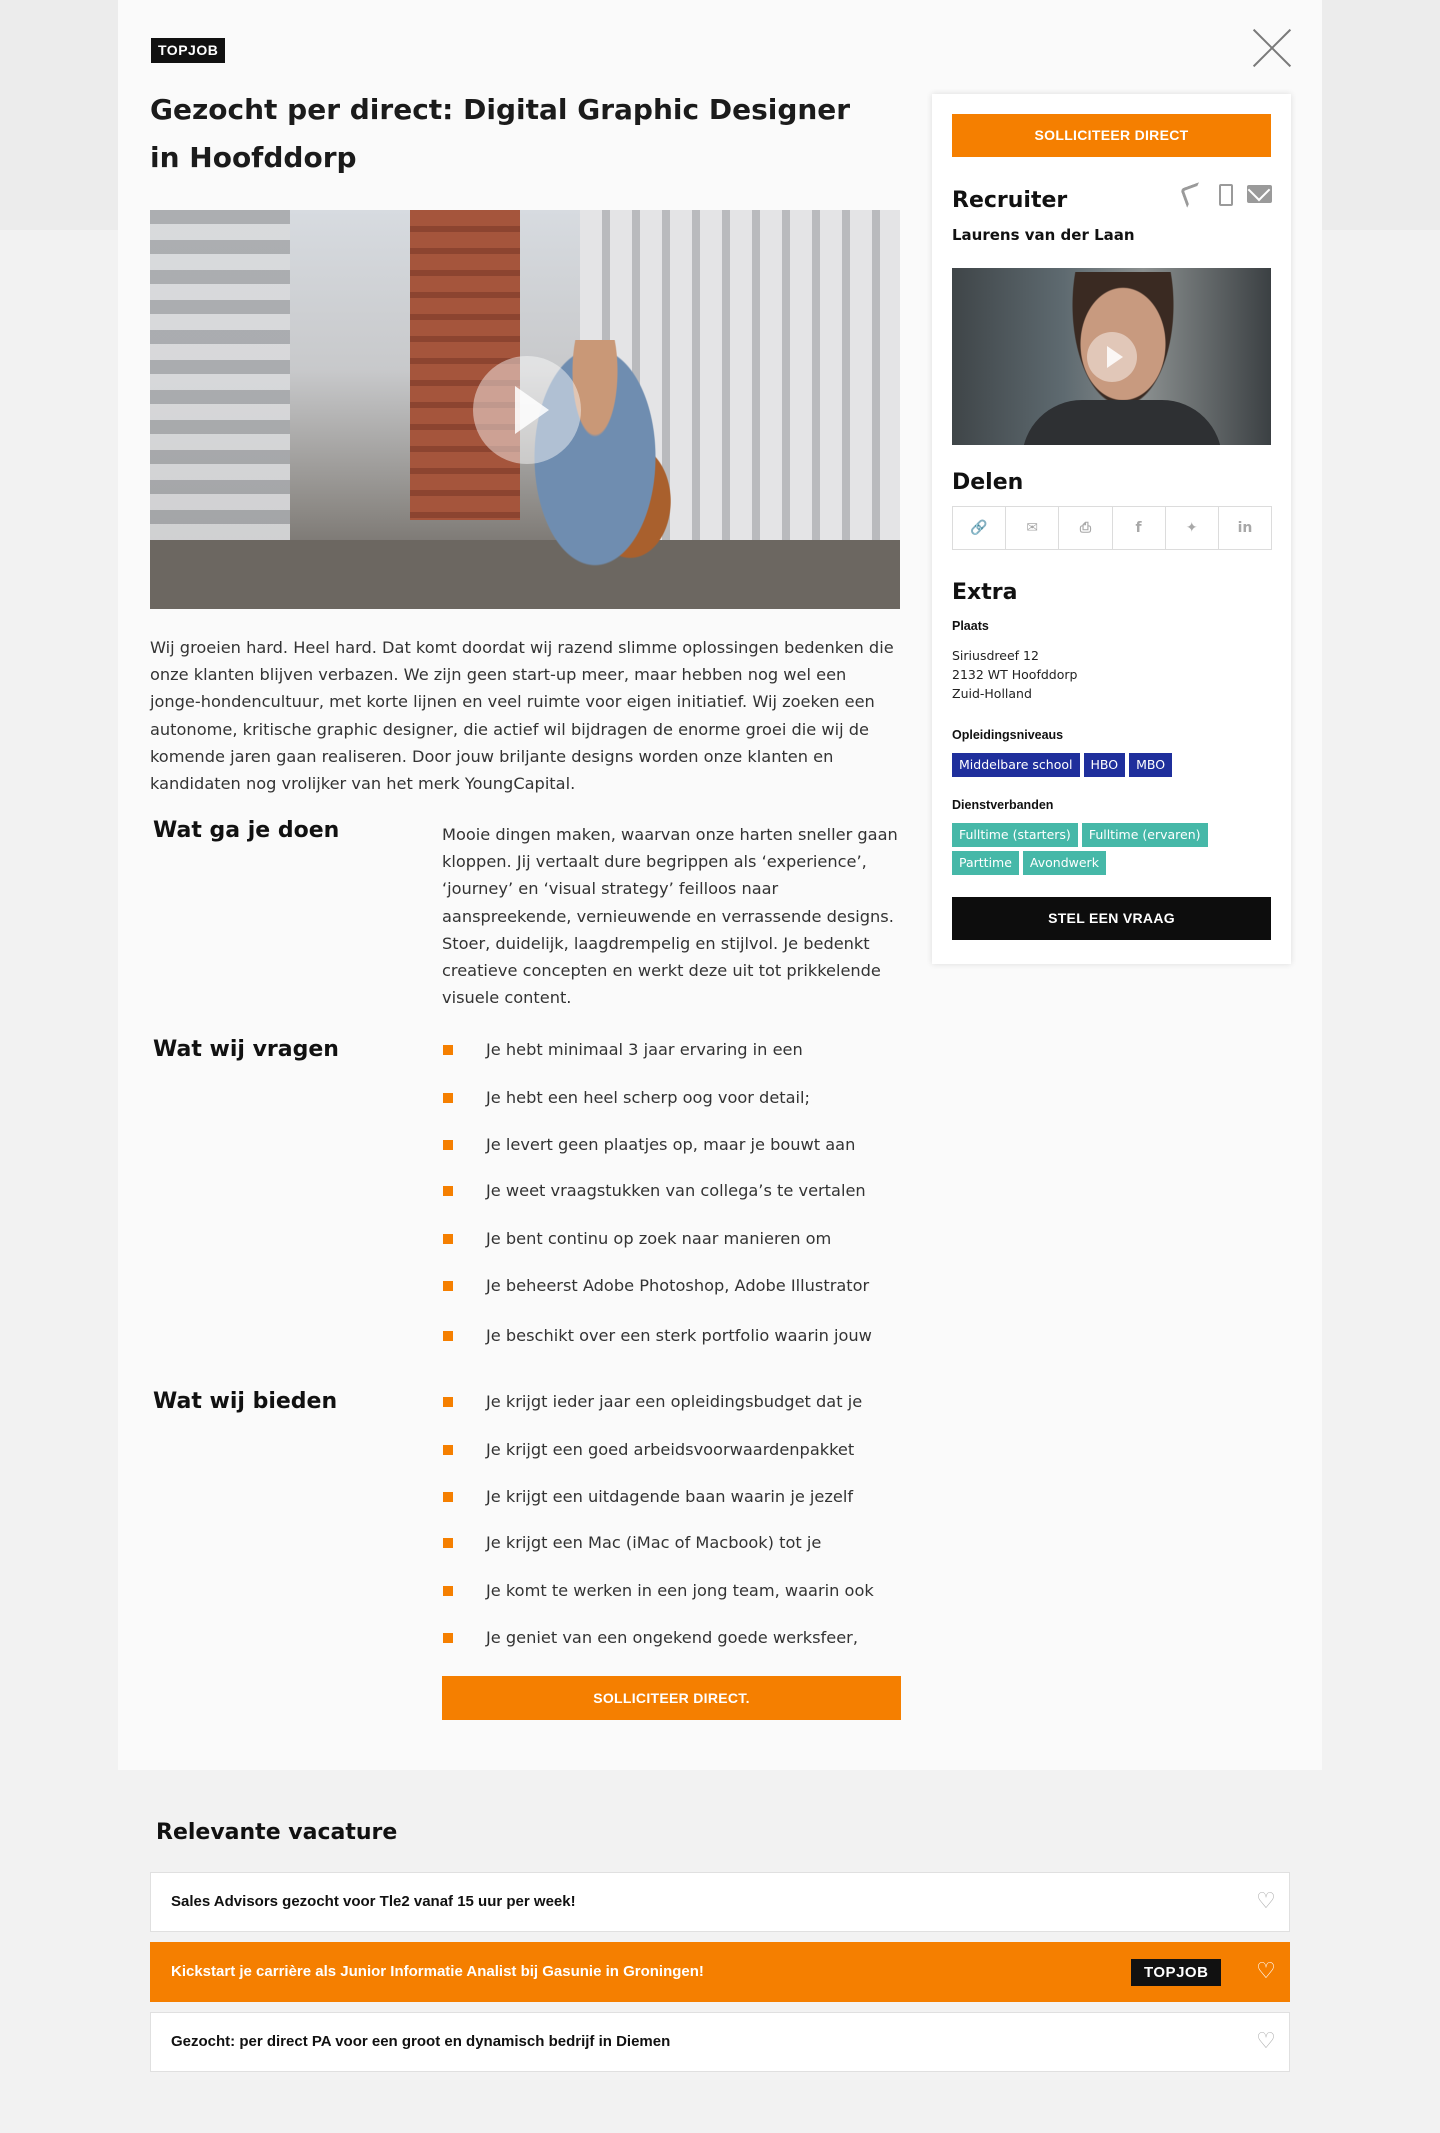 The height and width of the screenshot is (2133, 1440). Describe the element at coordinates (1043, 235) in the screenshot. I see `recruiter-name: Laurens van der Laan` at that location.